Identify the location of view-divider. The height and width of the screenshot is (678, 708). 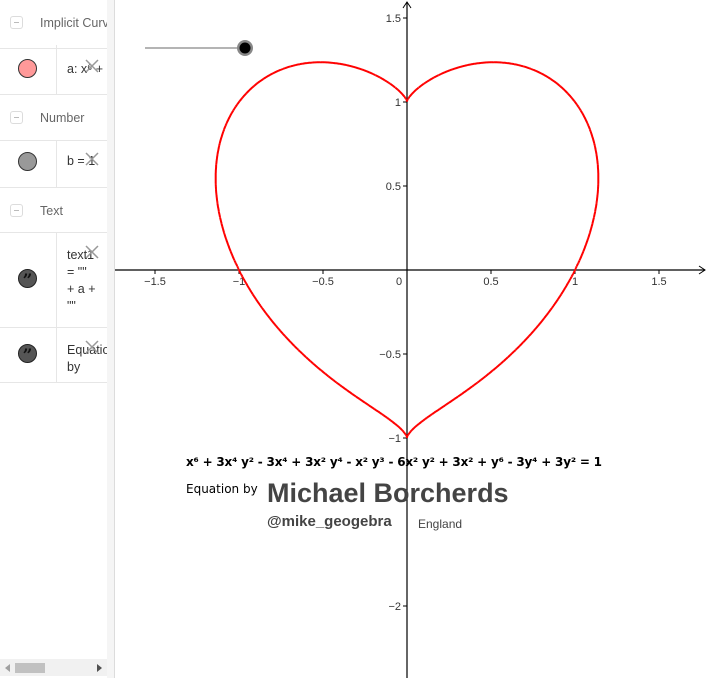
(111, 339).